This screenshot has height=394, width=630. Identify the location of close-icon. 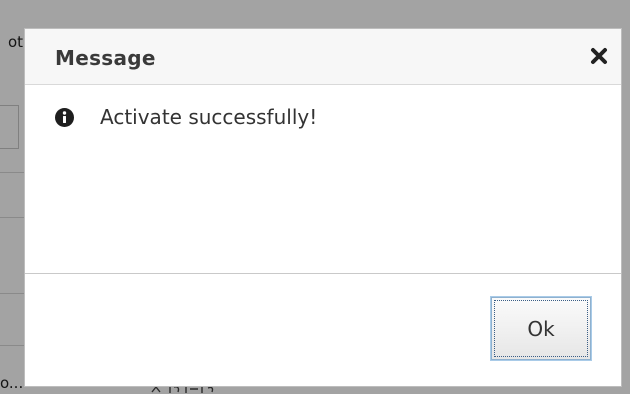
(599, 56).